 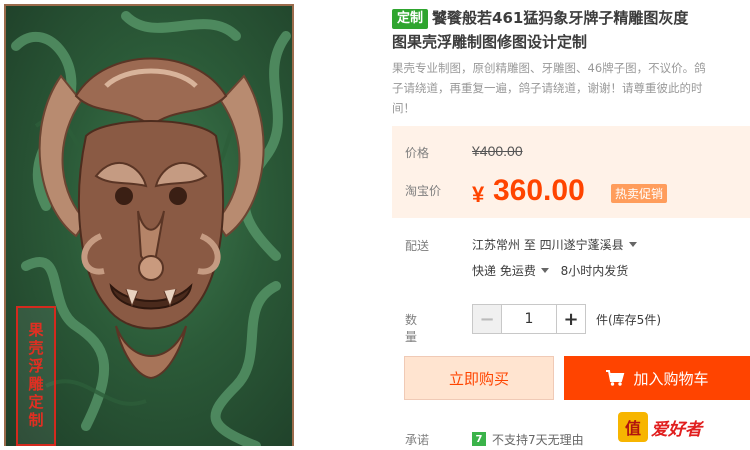 I want to click on stamp-text: 果壳浮雕定制, so click(x=35, y=376).